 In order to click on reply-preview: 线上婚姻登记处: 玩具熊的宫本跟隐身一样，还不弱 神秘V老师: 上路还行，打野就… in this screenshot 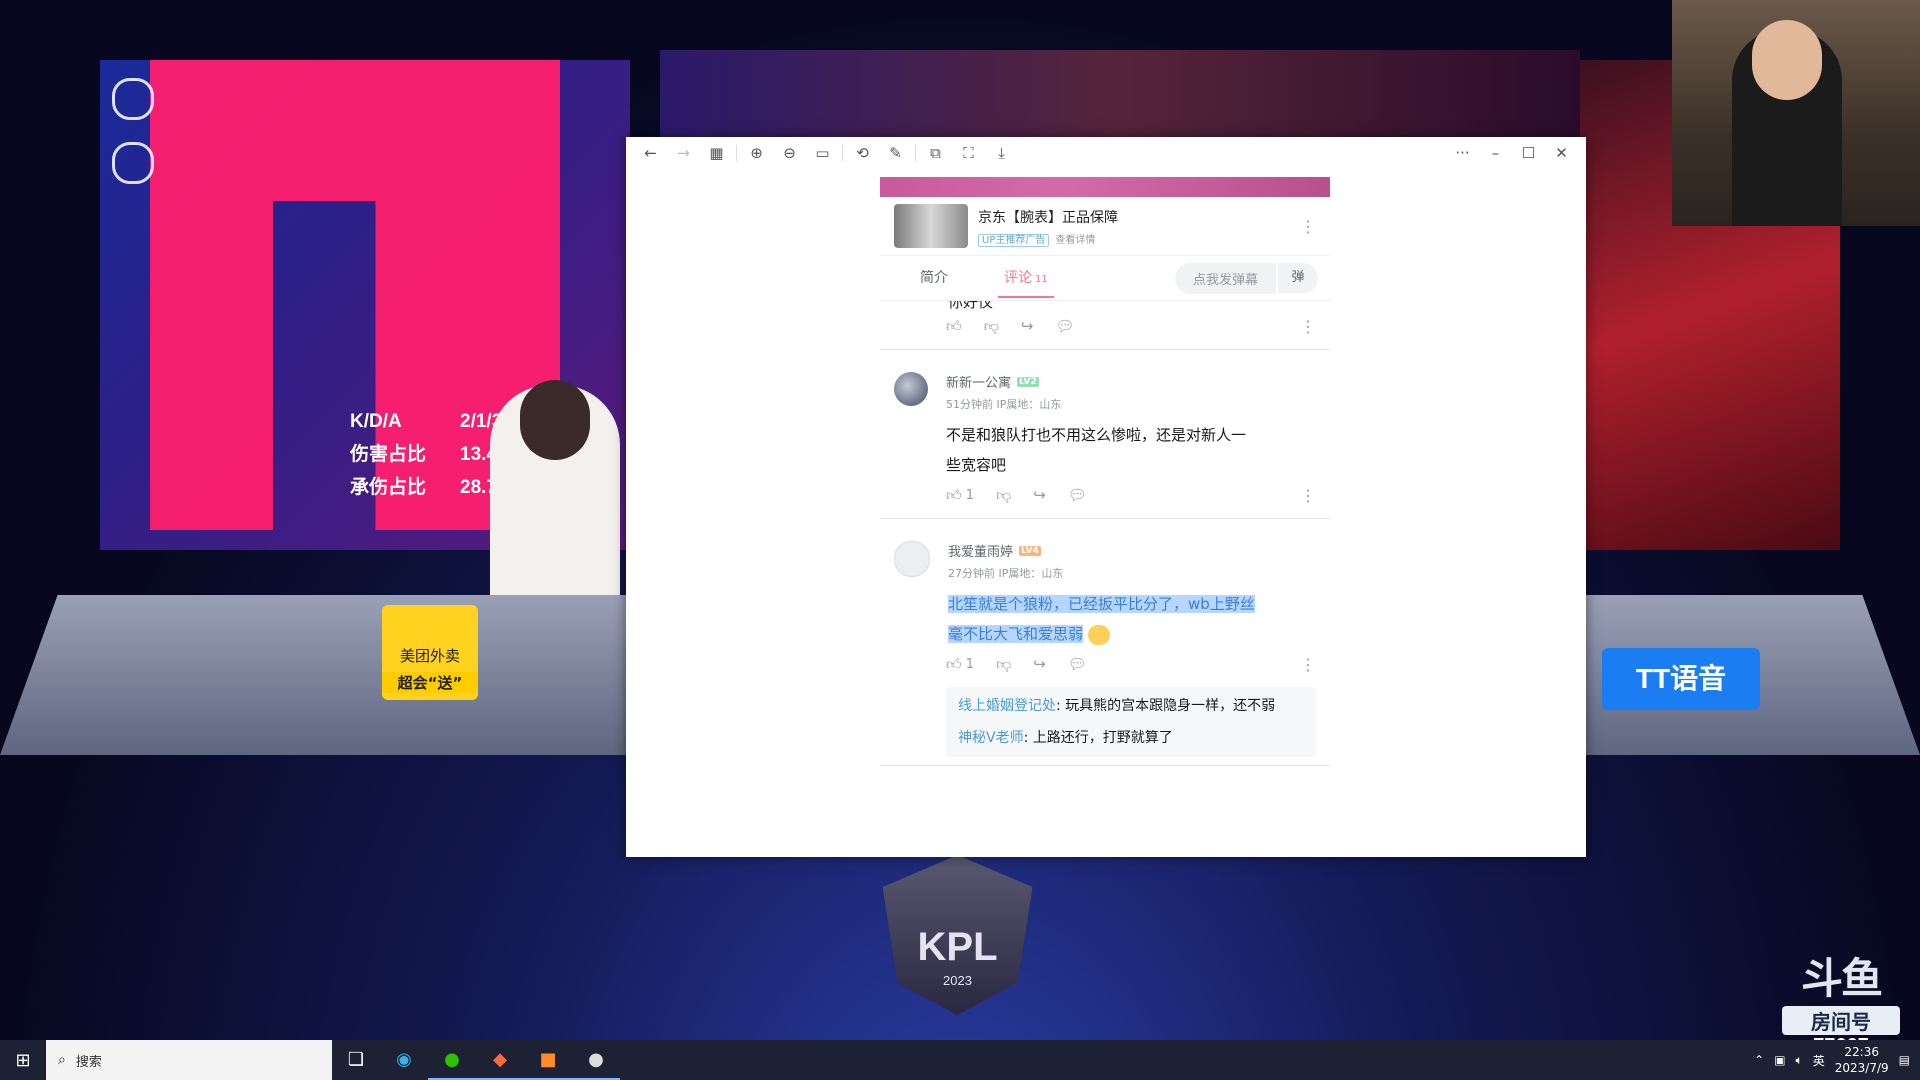, I will do `click(1131, 722)`.